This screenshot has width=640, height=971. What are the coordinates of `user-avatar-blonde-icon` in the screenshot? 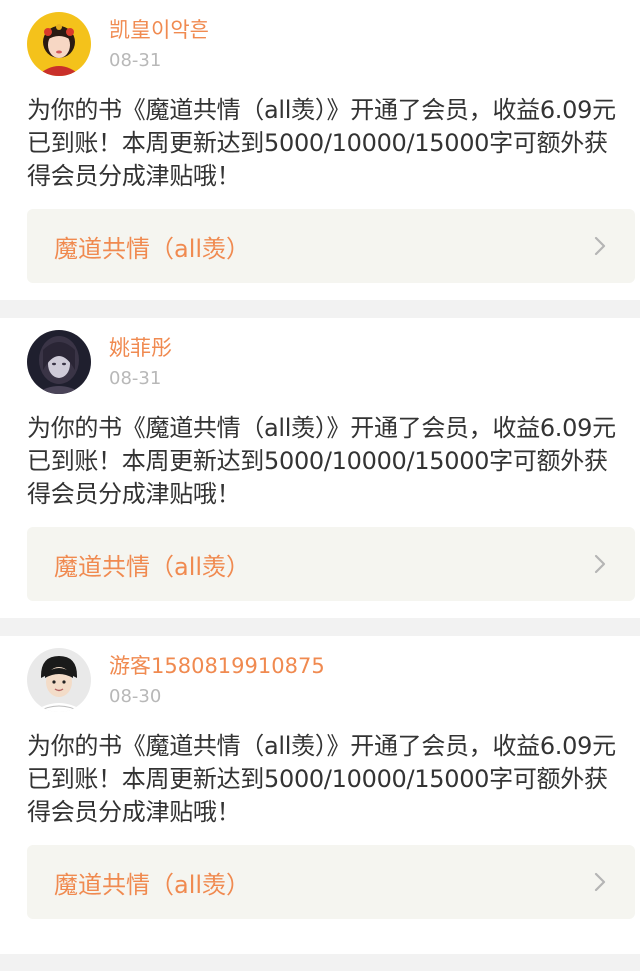 It's located at (59, 44).